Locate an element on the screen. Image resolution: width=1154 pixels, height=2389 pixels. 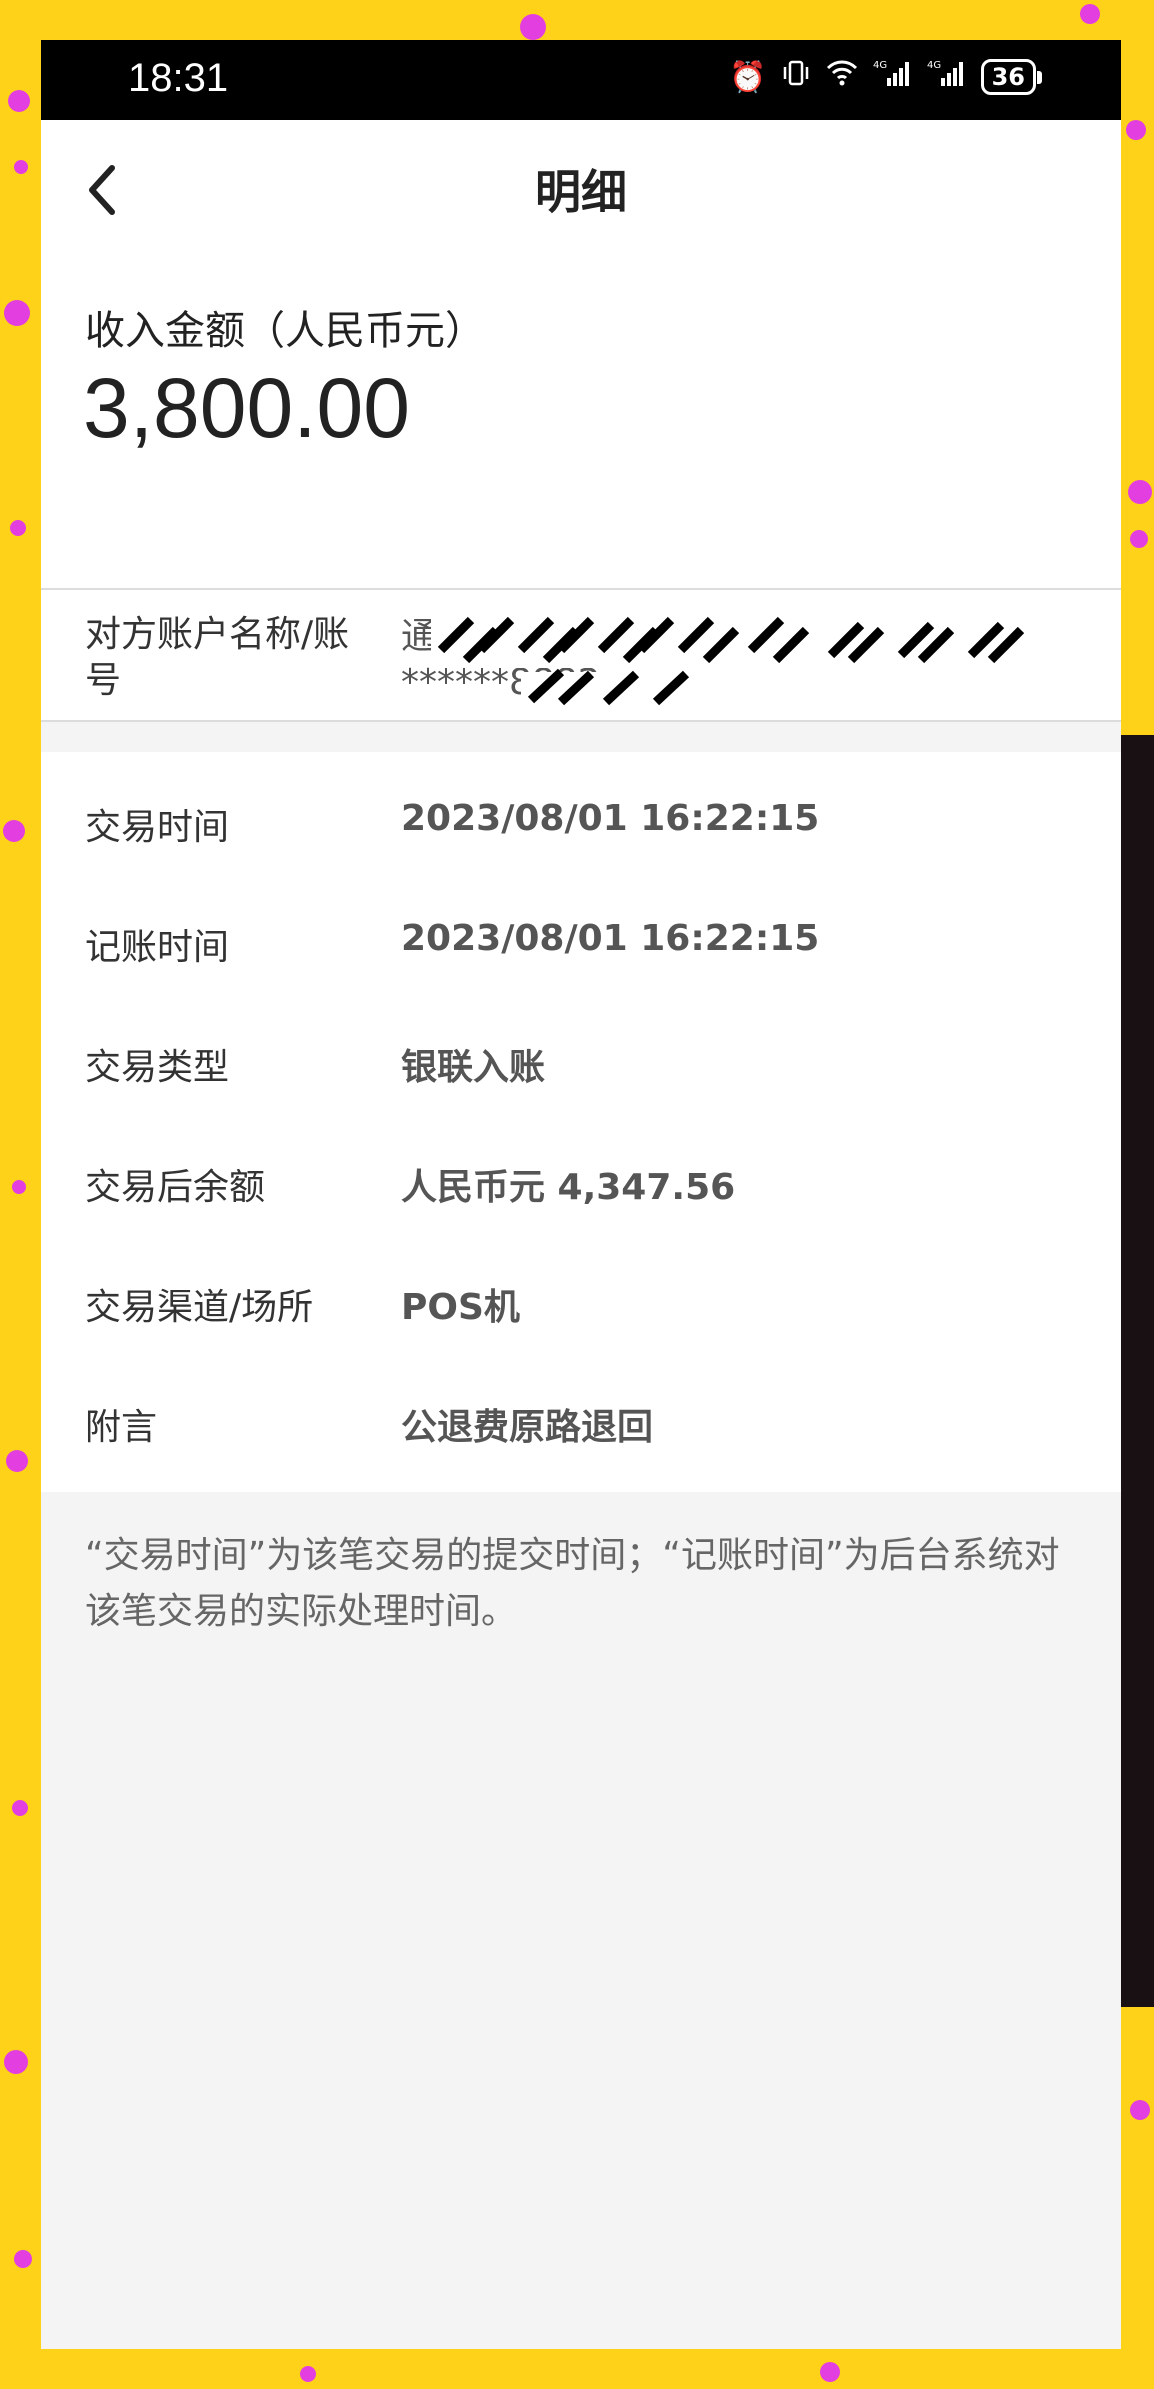
counterparty-account-label: 对方账户名称/账号 is located at coordinates (217, 657).